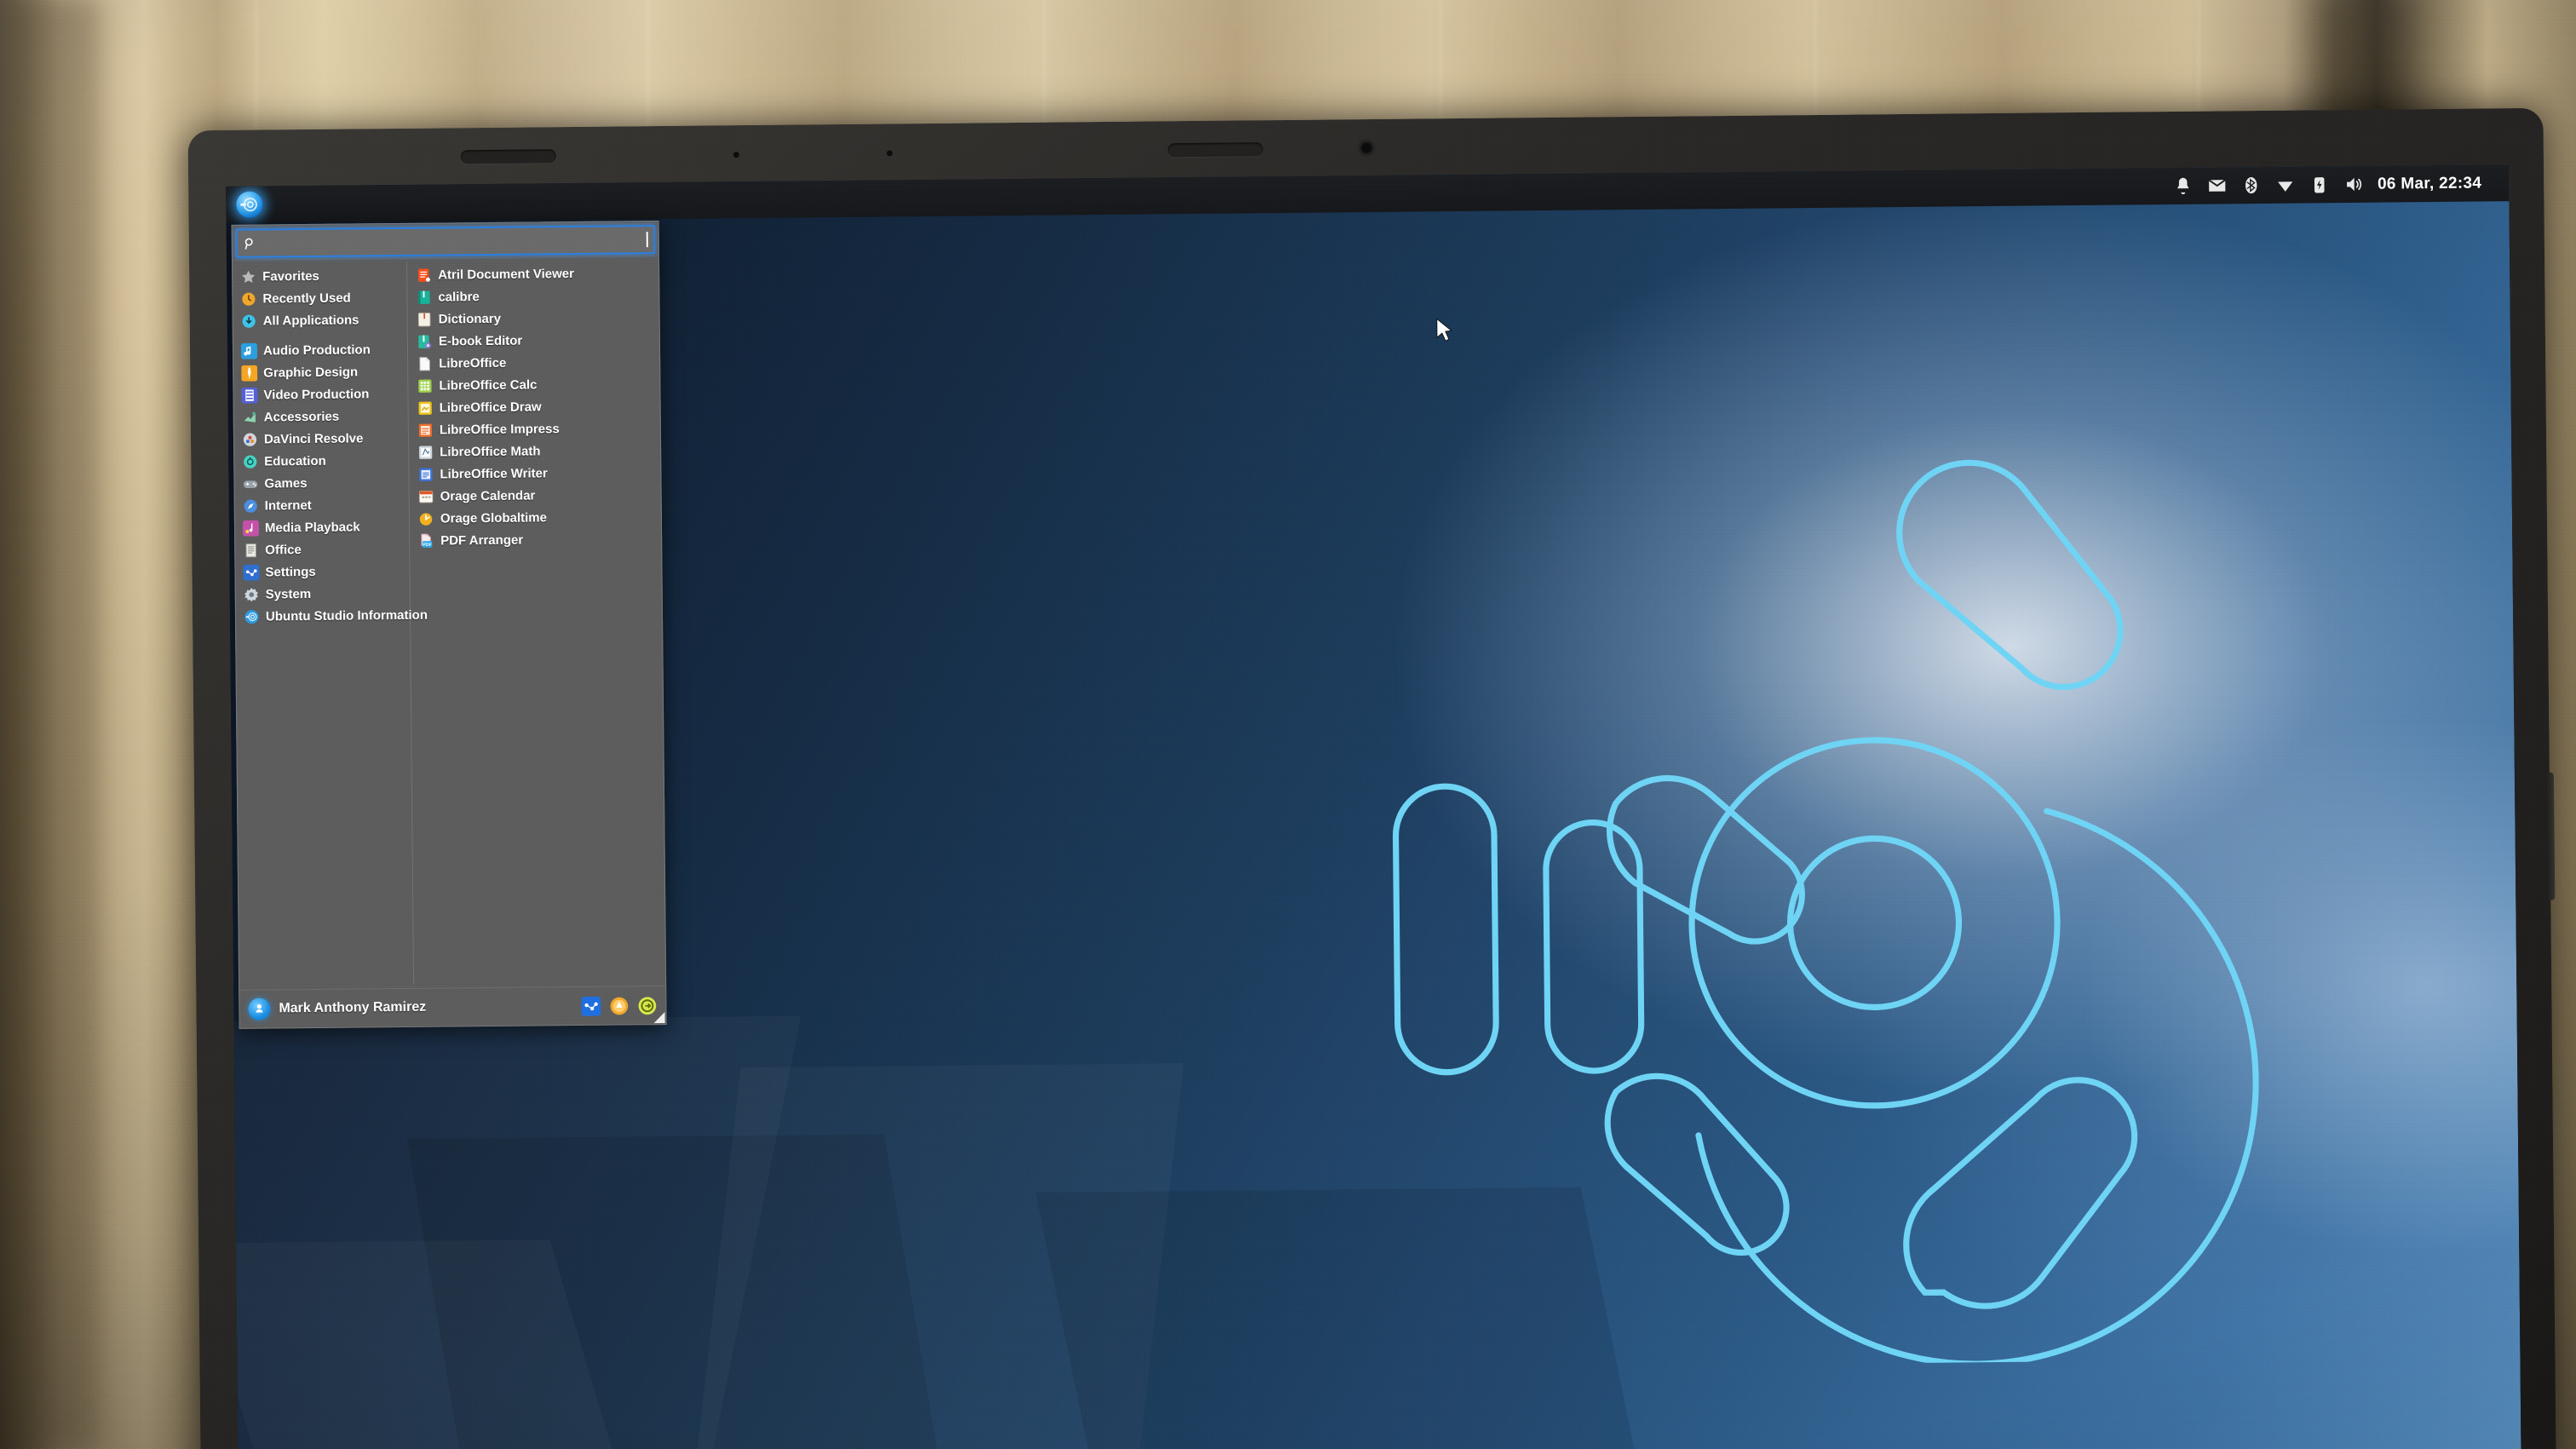  Describe the element at coordinates (325, 594) in the screenshot. I see `category-item-system: System` at that location.